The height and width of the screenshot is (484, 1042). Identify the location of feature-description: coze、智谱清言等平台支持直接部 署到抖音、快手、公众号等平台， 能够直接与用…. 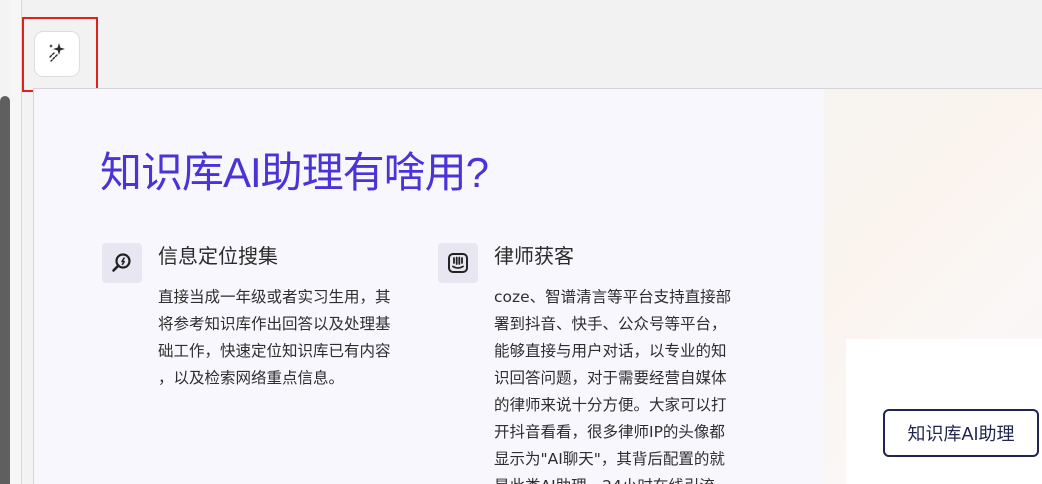
(613, 386).